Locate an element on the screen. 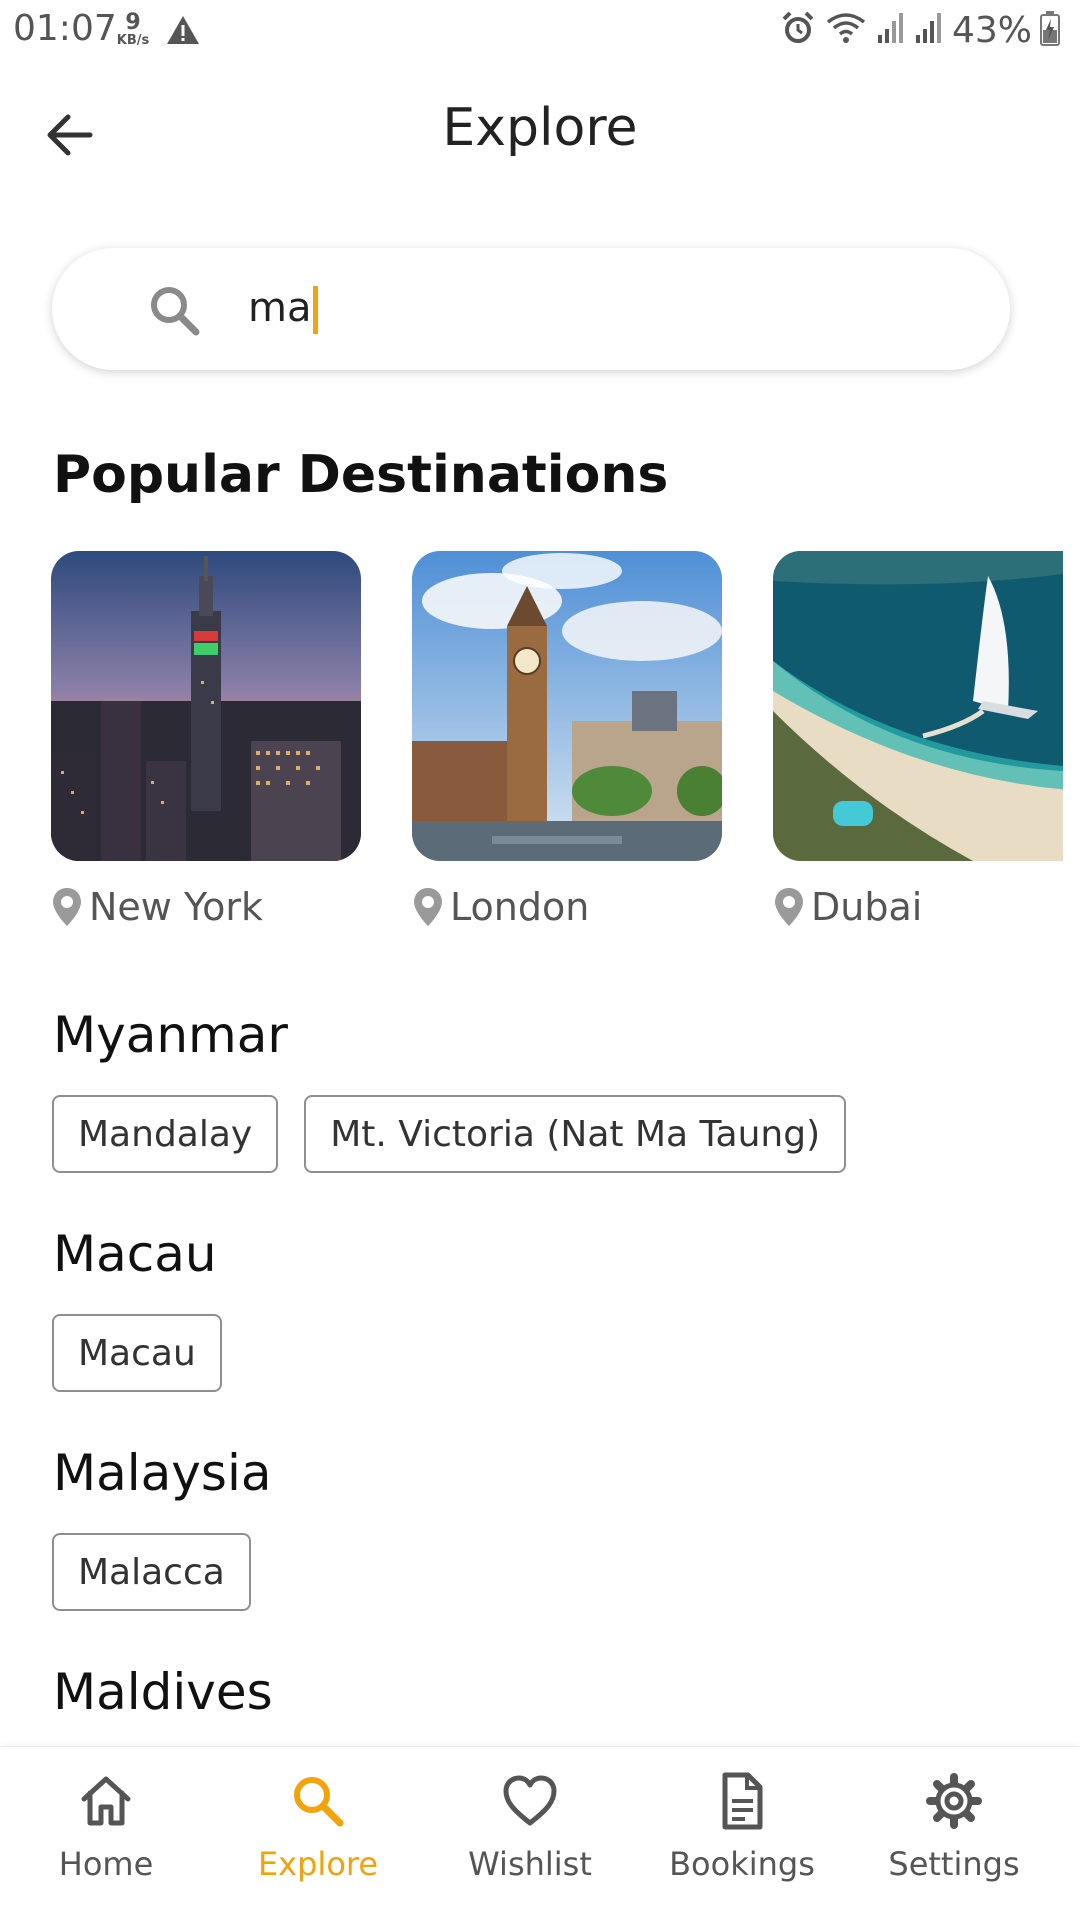 This screenshot has height=1921, width=1080. country-heading-myanmar: Myanmar is located at coordinates (170, 1035).